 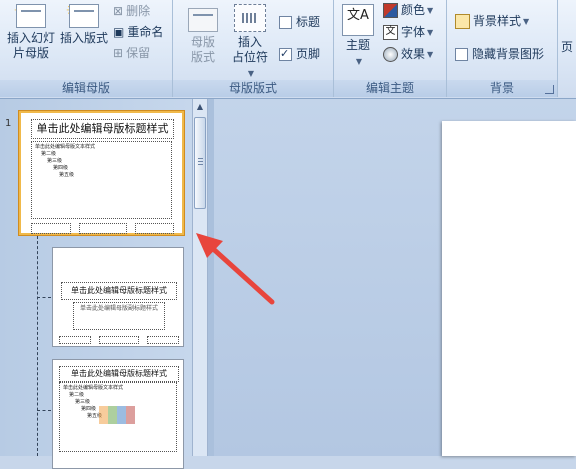 I want to click on fonts-icon: 文, so click(x=390, y=32).